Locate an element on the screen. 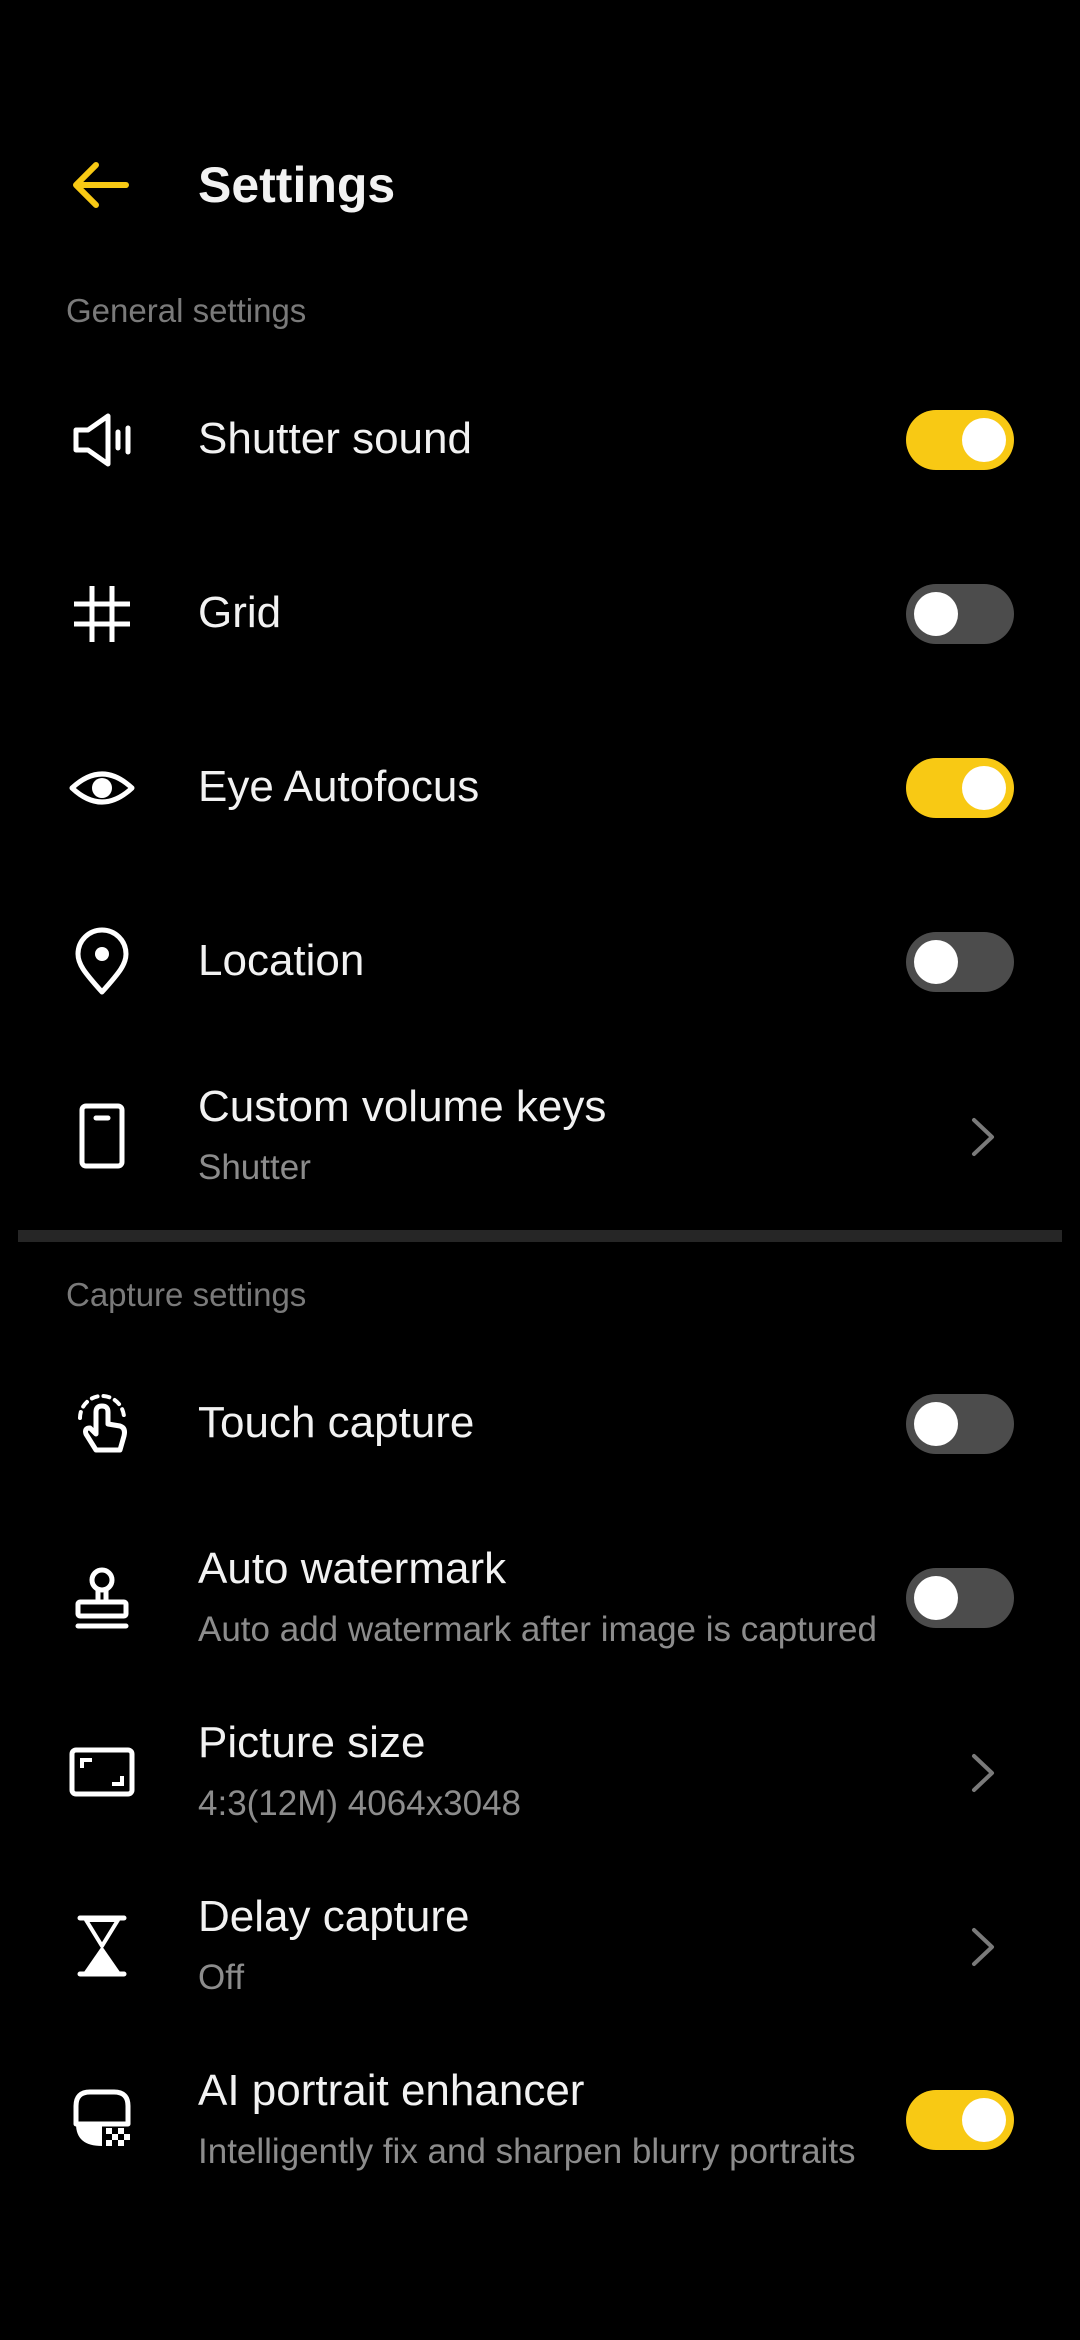  stamp-icon is located at coordinates (102, 1598).